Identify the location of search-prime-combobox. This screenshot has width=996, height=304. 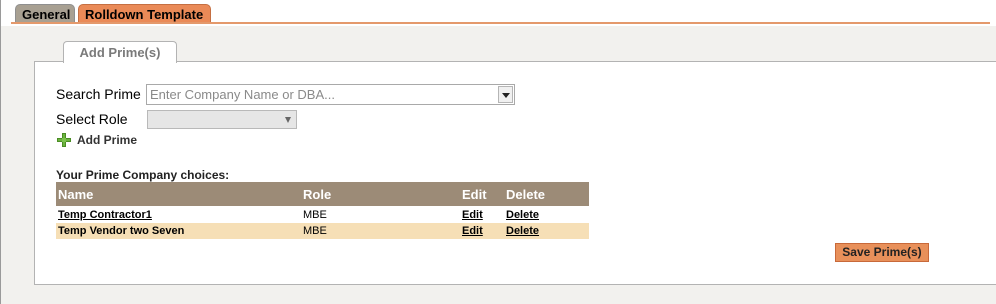
(330, 94).